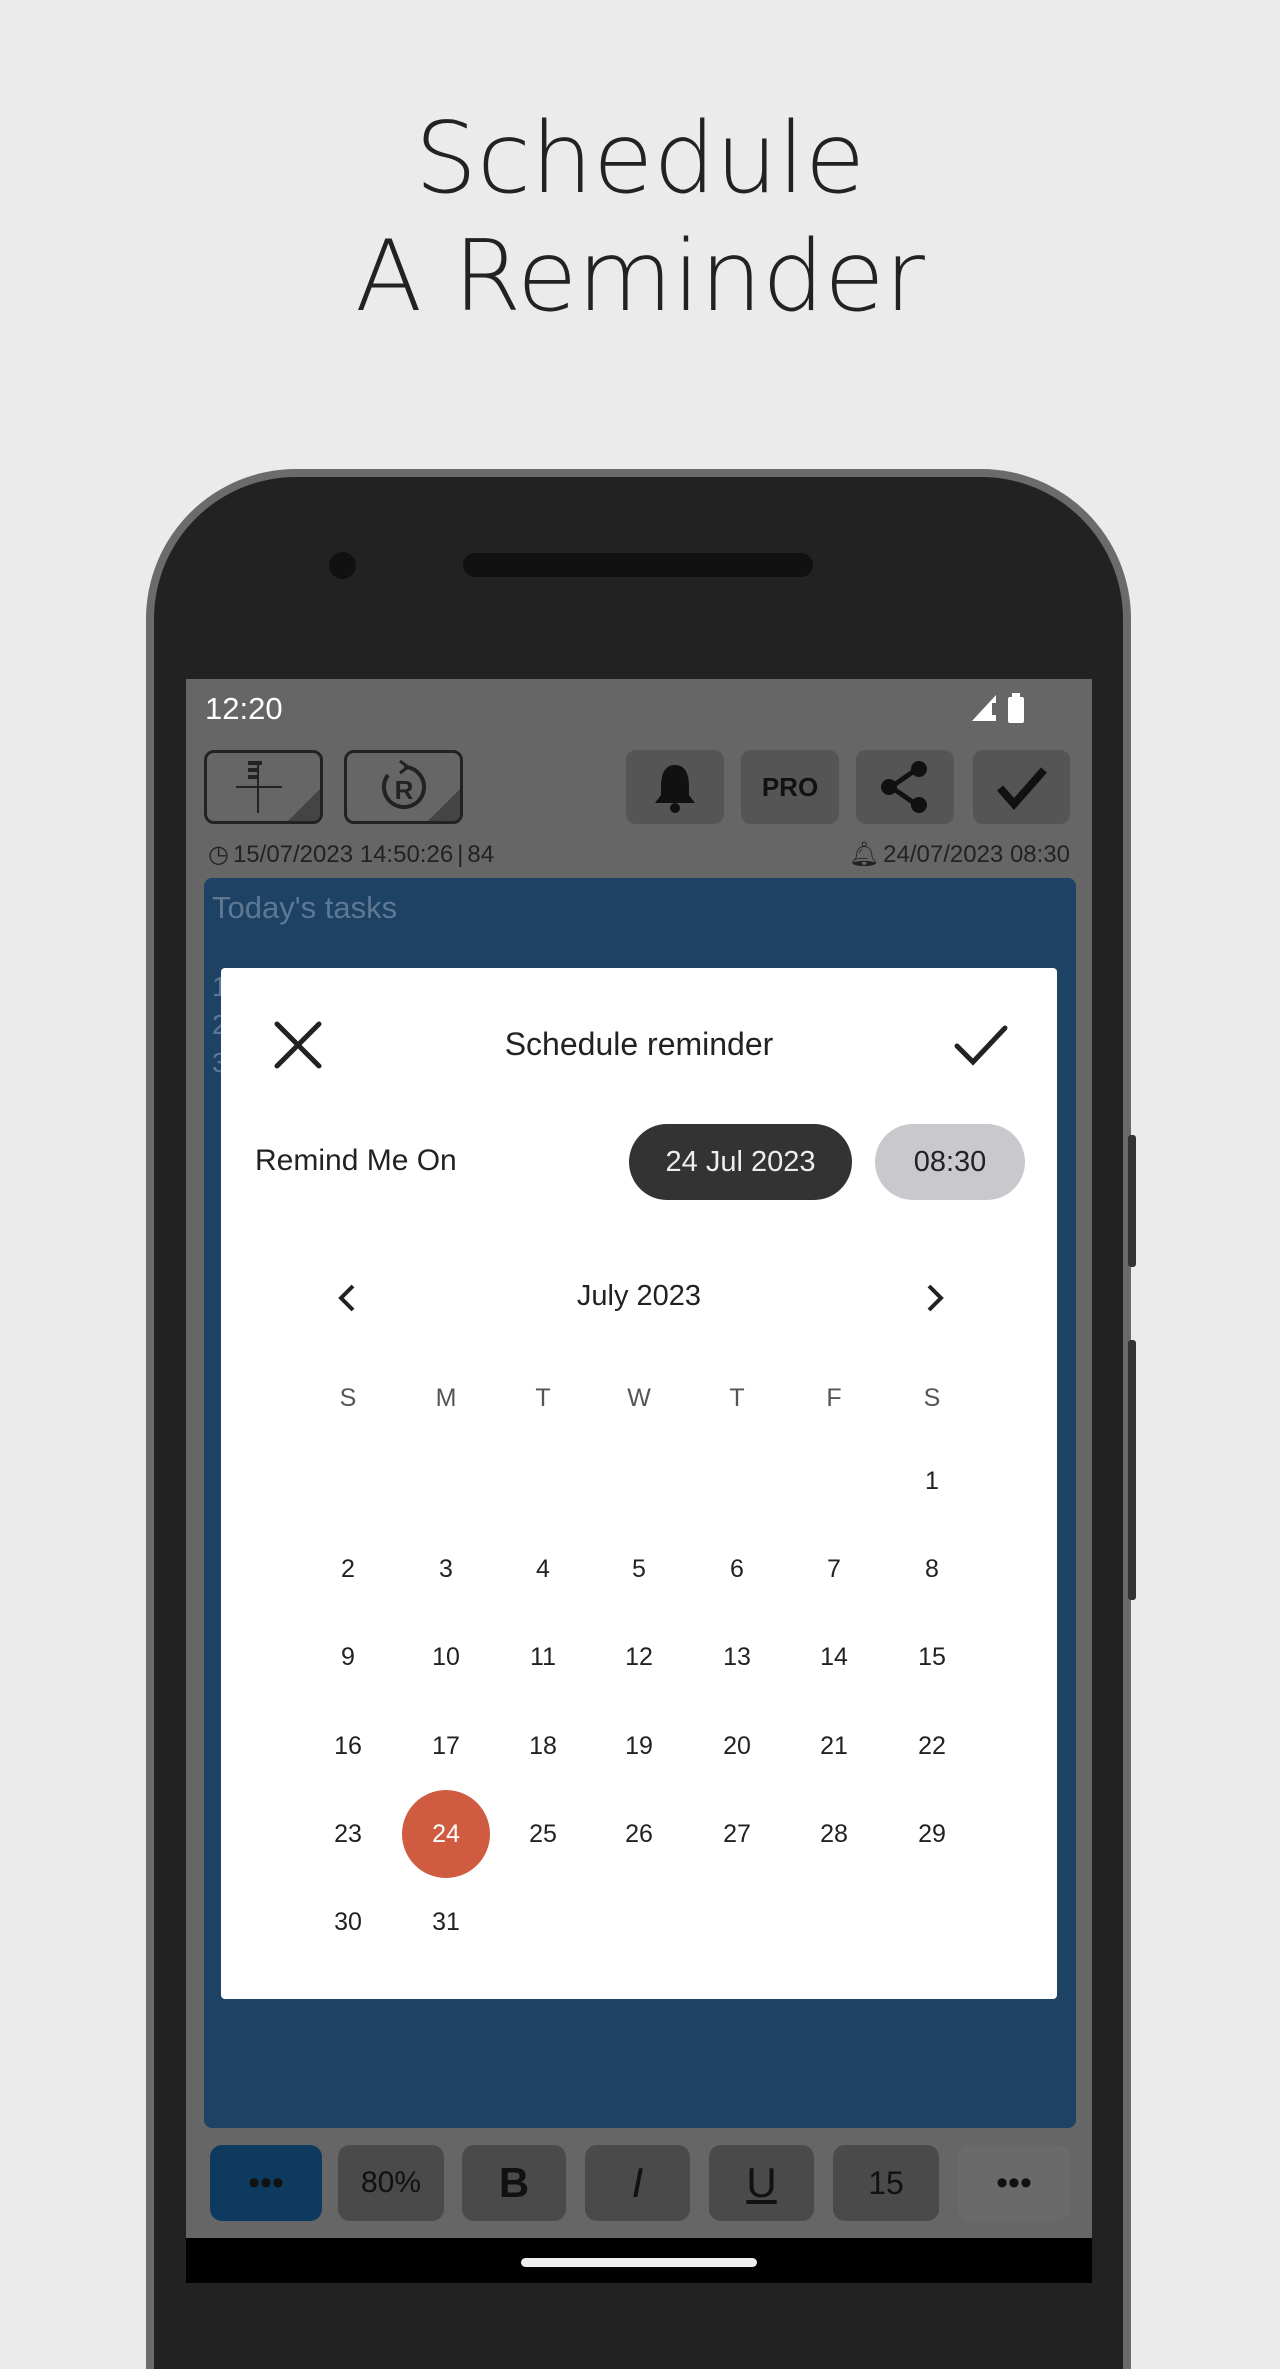 This screenshot has height=2369, width=1280. Describe the element at coordinates (834, 1398) in the screenshot. I see `weekday-header: F` at that location.